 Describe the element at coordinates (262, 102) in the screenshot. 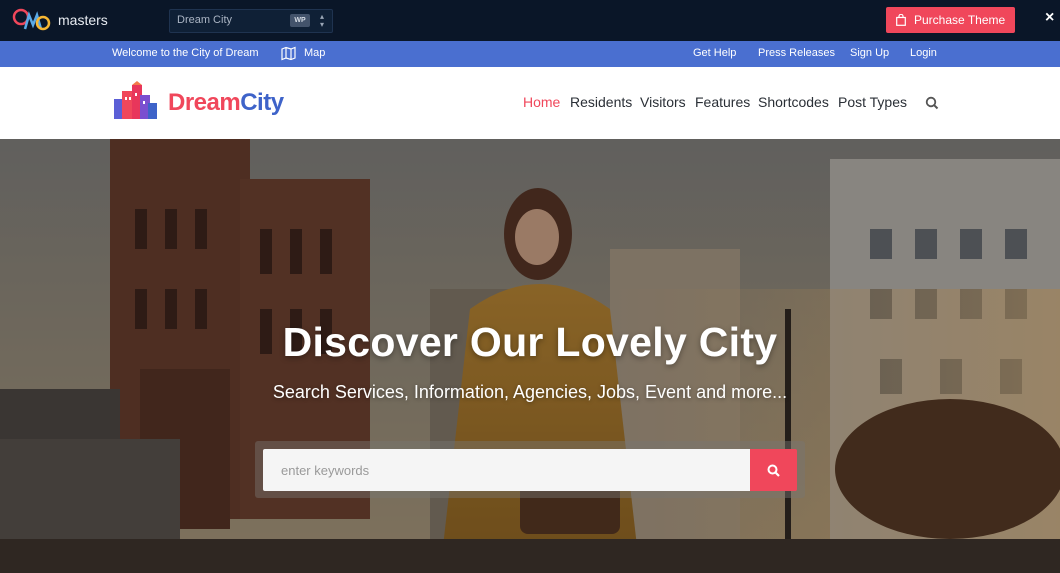

I see `brand-name-part2: City` at that location.